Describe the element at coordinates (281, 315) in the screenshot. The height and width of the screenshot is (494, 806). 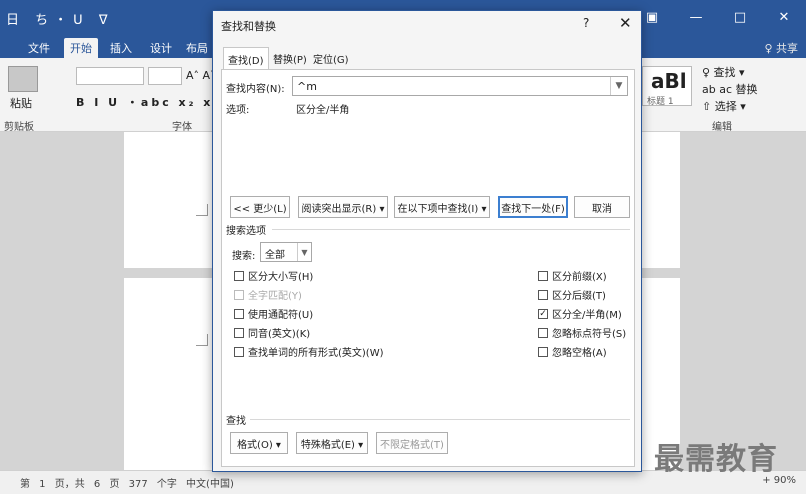
I see `checkbox-label: 使用通配符(U)` at that location.